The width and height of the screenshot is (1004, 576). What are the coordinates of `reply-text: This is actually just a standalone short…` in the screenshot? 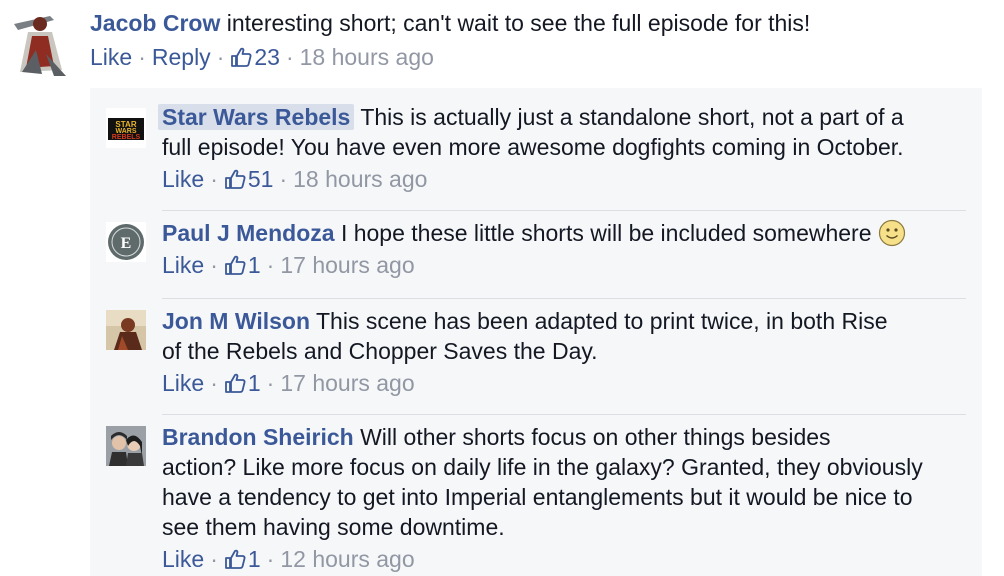 It's located at (632, 117).